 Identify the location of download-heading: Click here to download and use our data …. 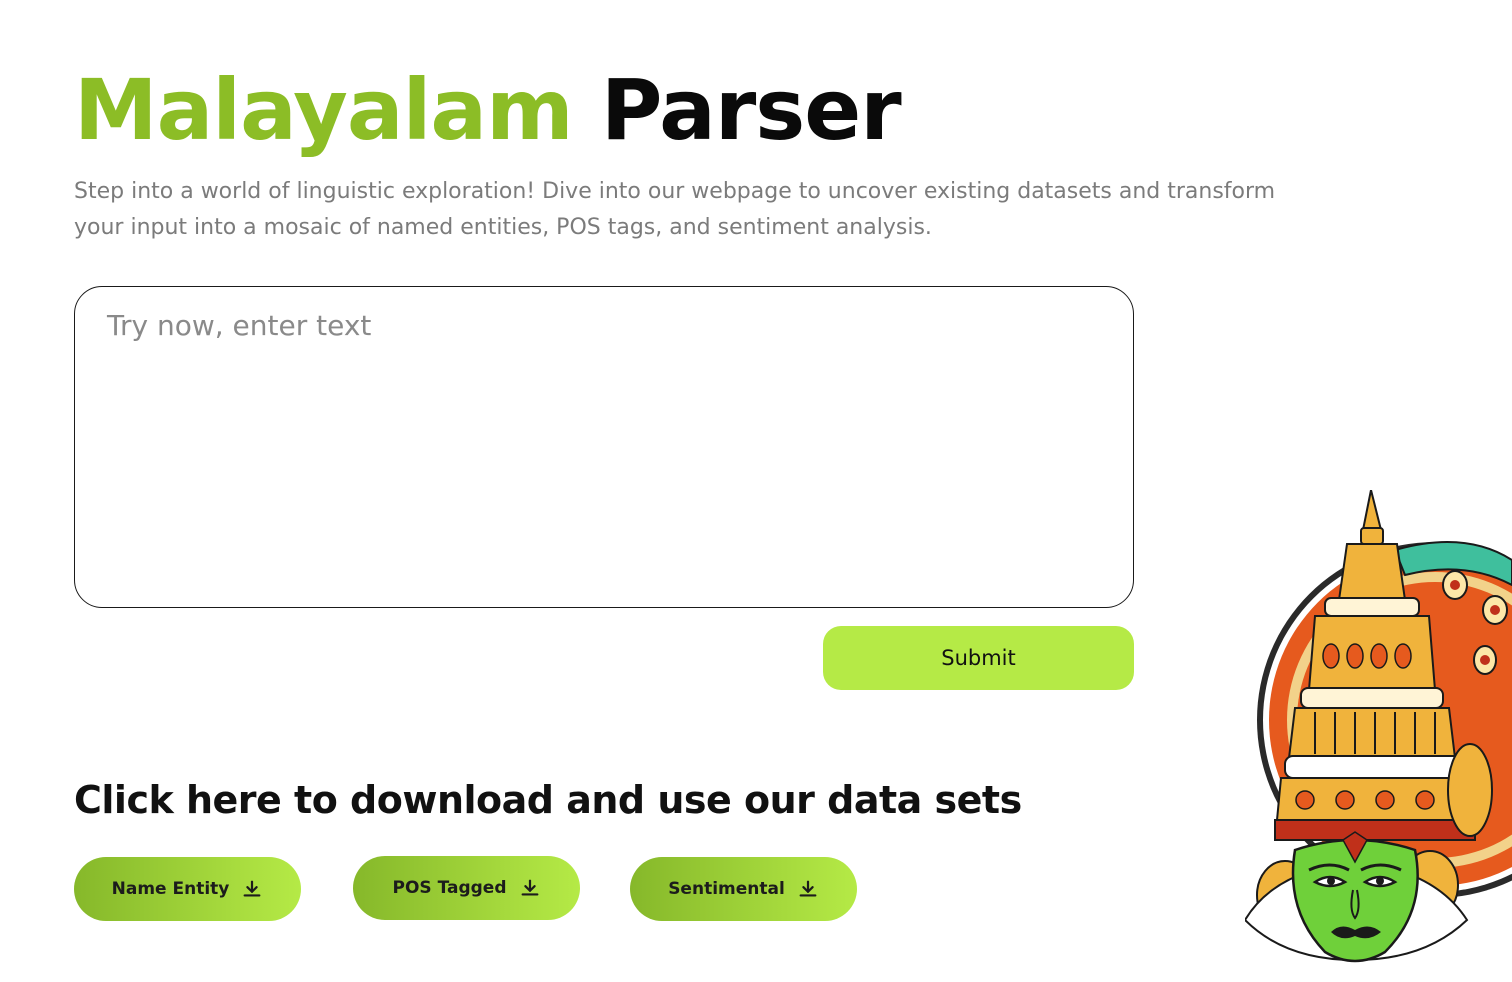
(548, 800).